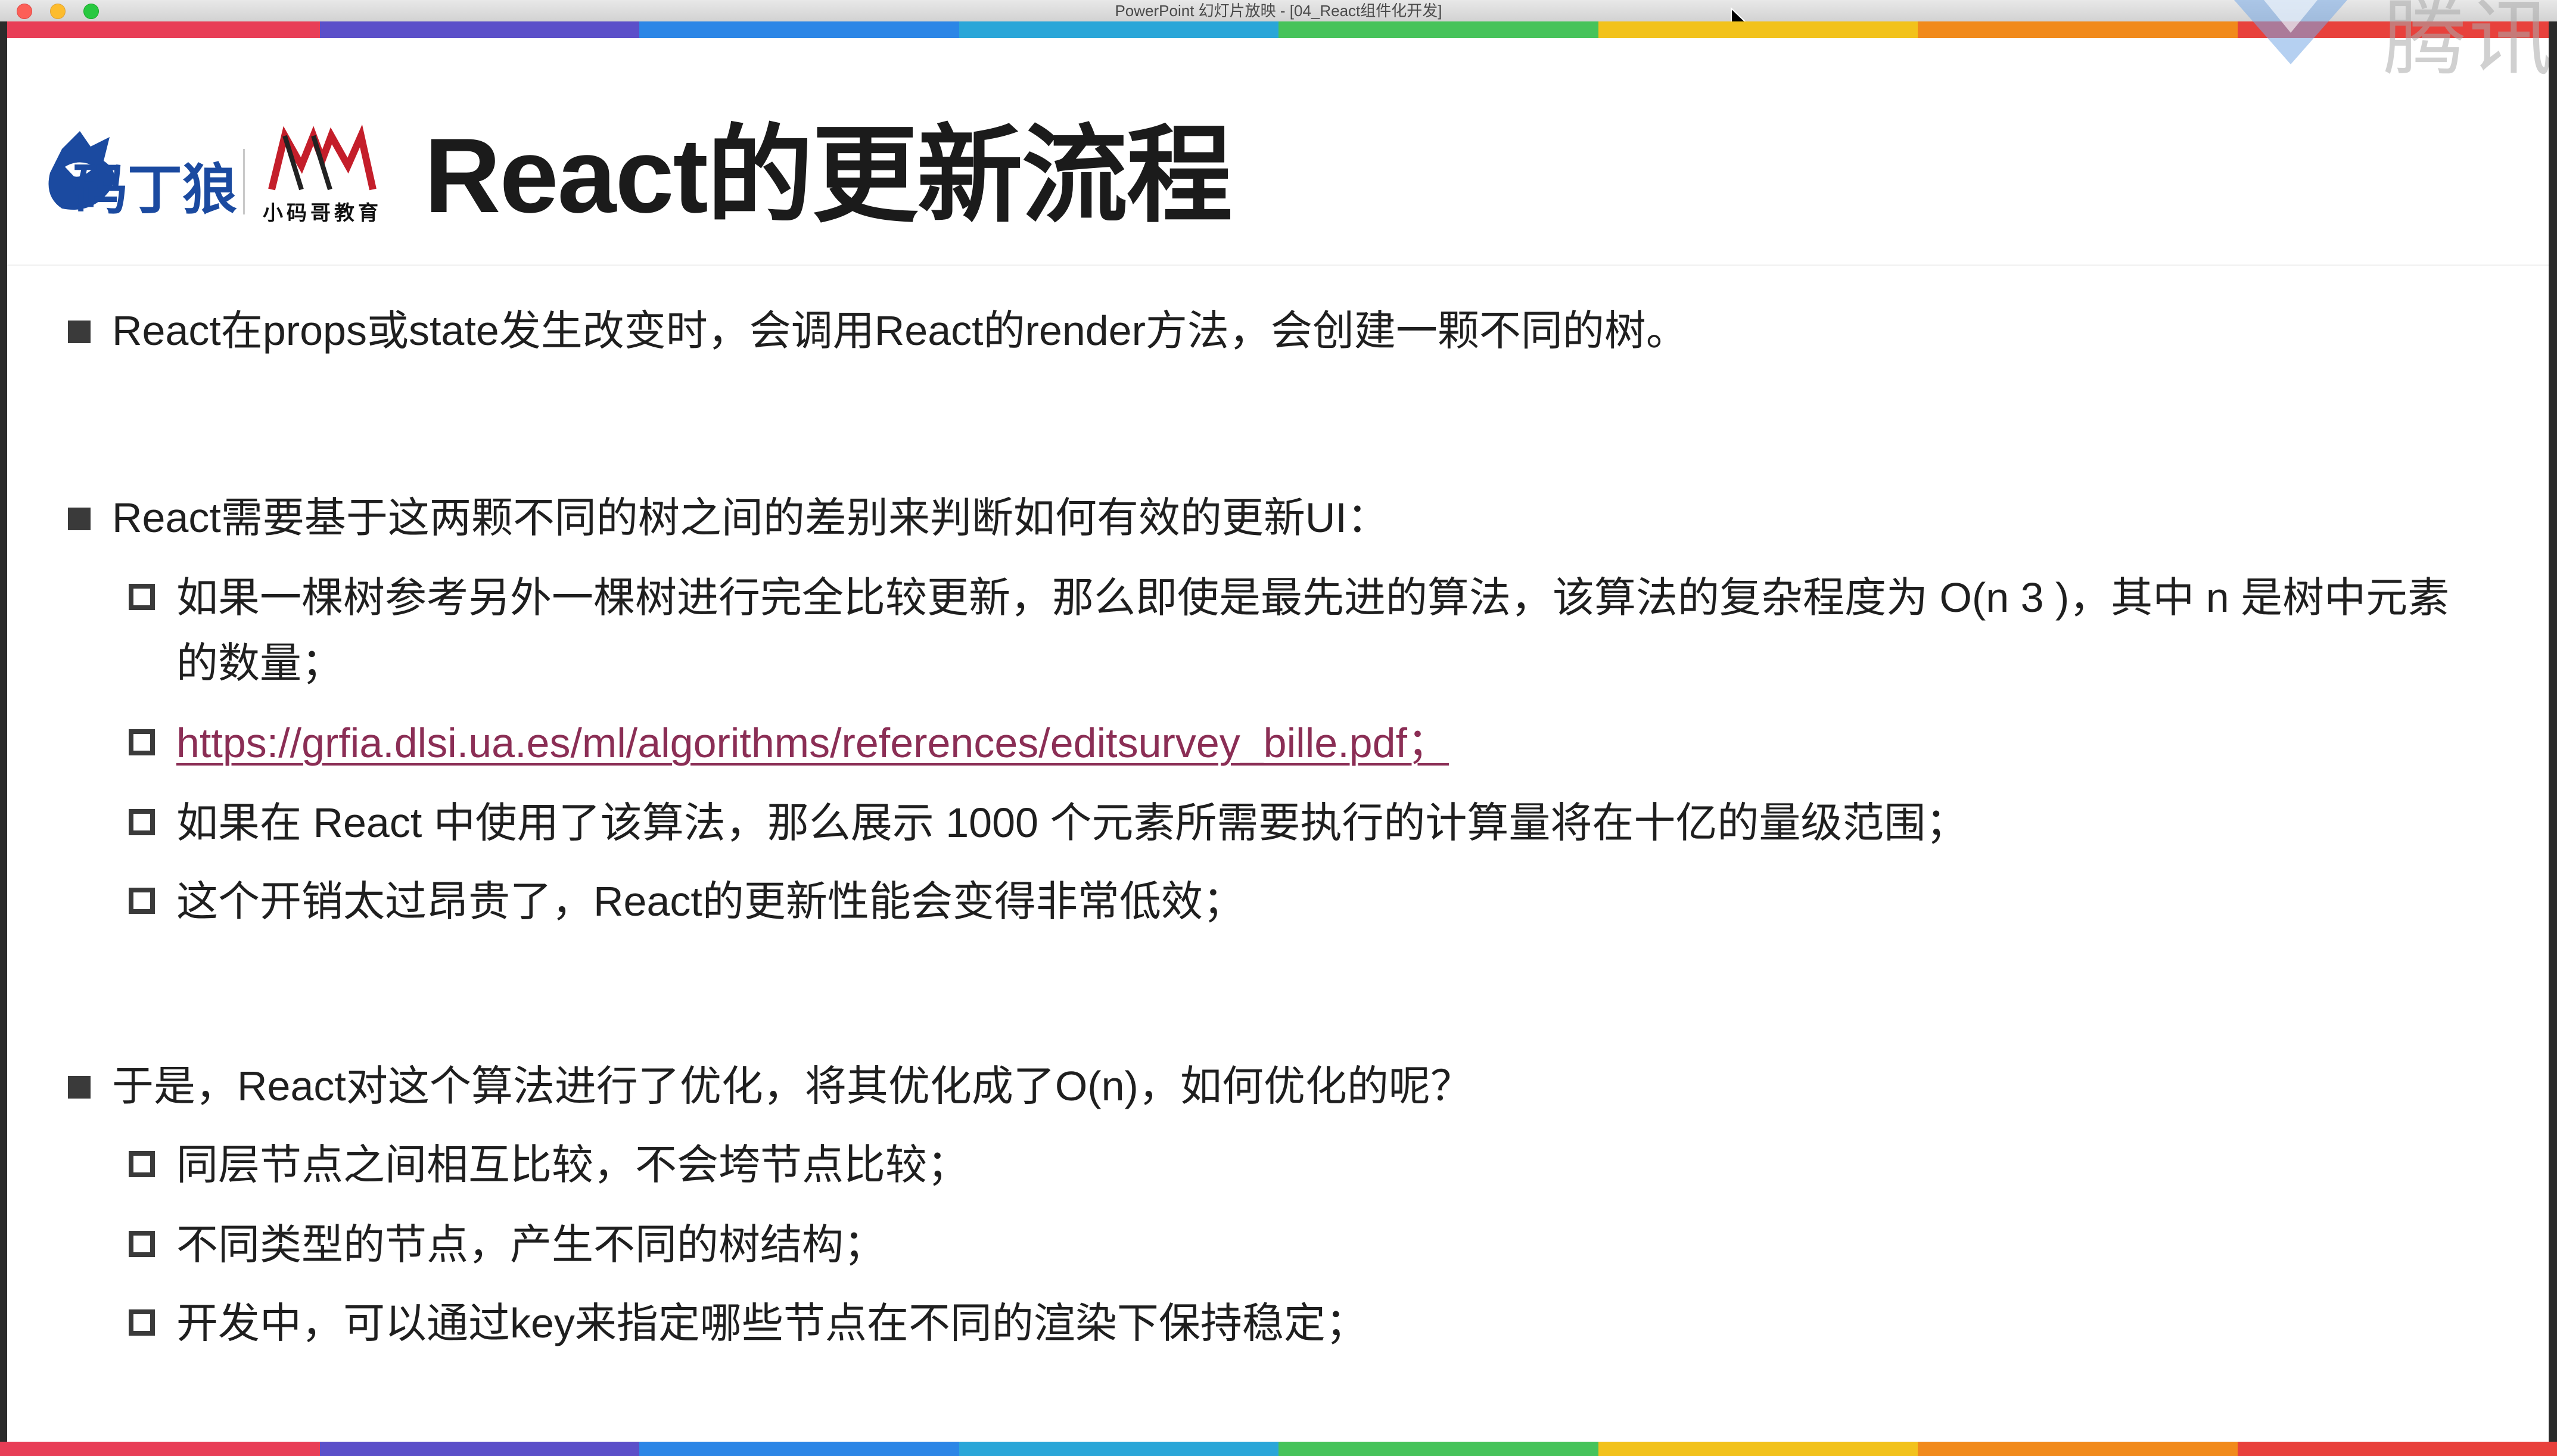 The height and width of the screenshot is (1456, 2557). Describe the element at coordinates (1278, 1449) in the screenshot. I see `rainbow-bar-bottom` at that location.